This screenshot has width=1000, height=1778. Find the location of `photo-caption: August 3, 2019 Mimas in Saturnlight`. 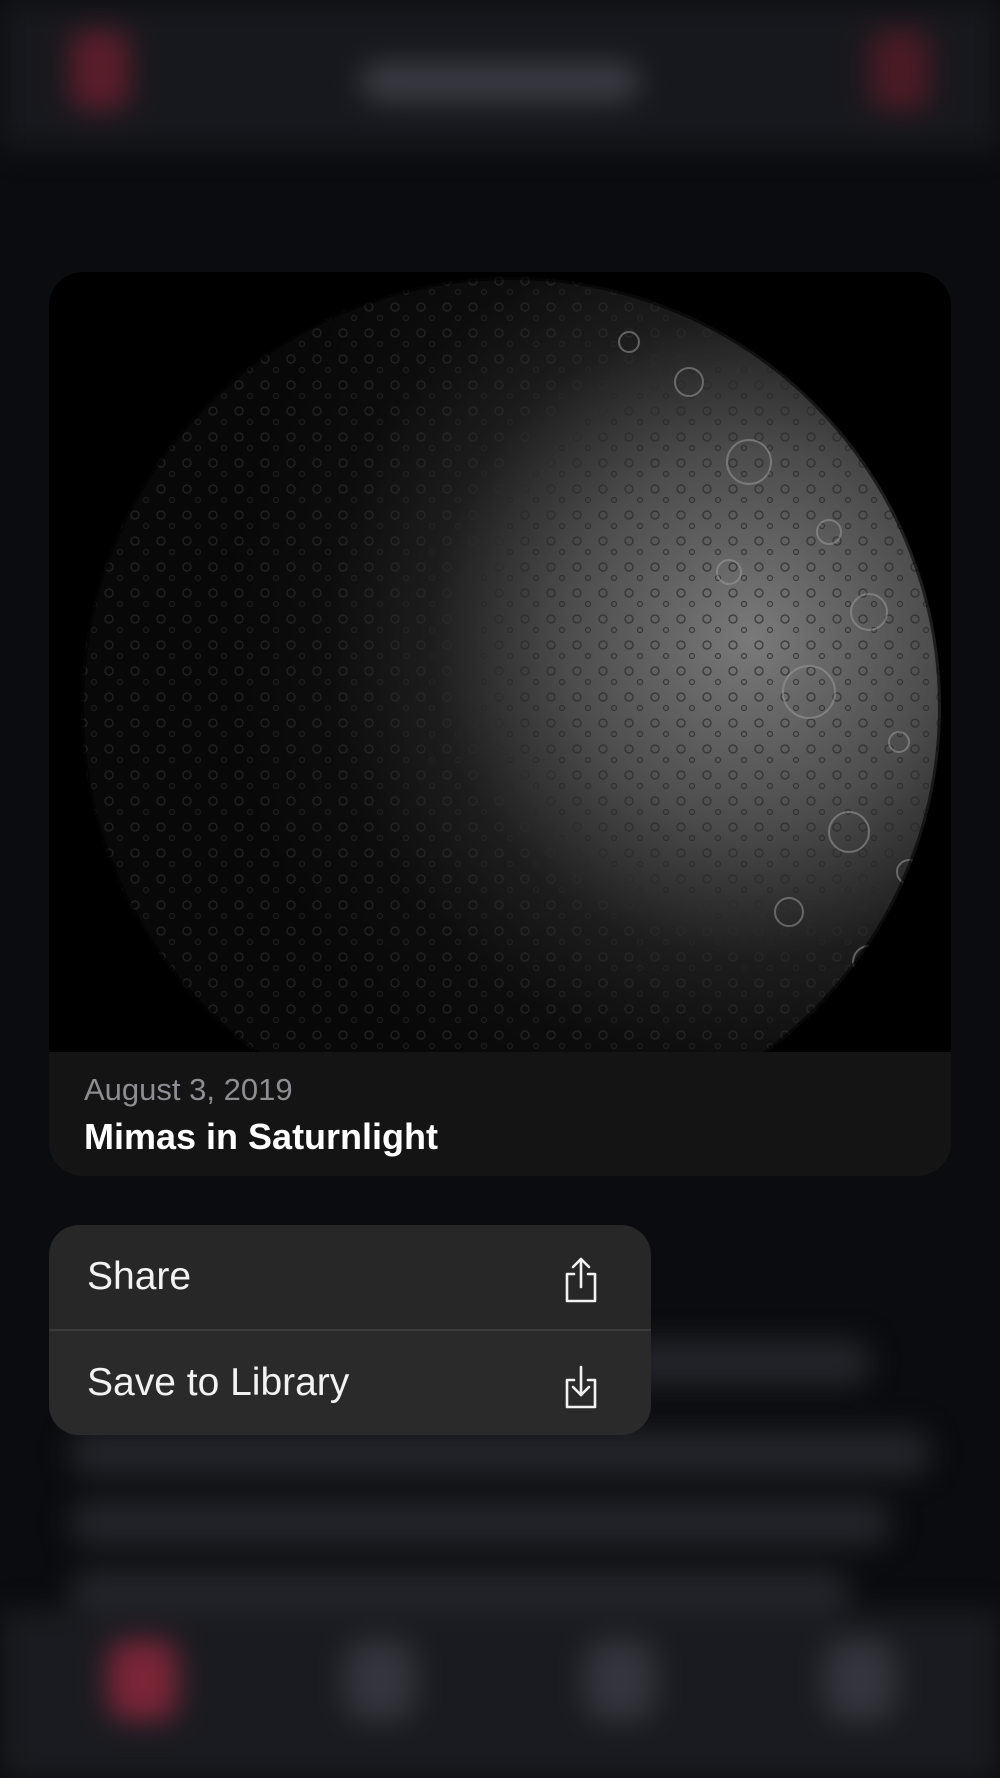

photo-caption: August 3, 2019 Mimas in Saturnlight is located at coordinates (500, 1114).